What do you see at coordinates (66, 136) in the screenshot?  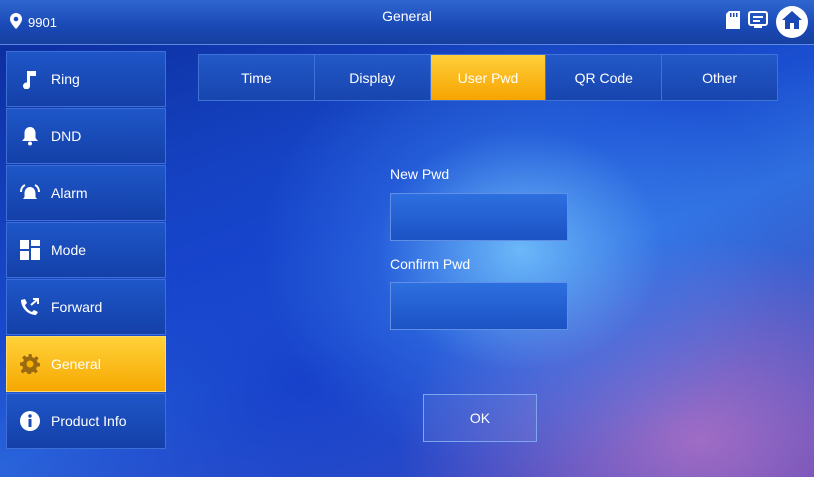 I see `sidebar-item-label: DND` at bounding box center [66, 136].